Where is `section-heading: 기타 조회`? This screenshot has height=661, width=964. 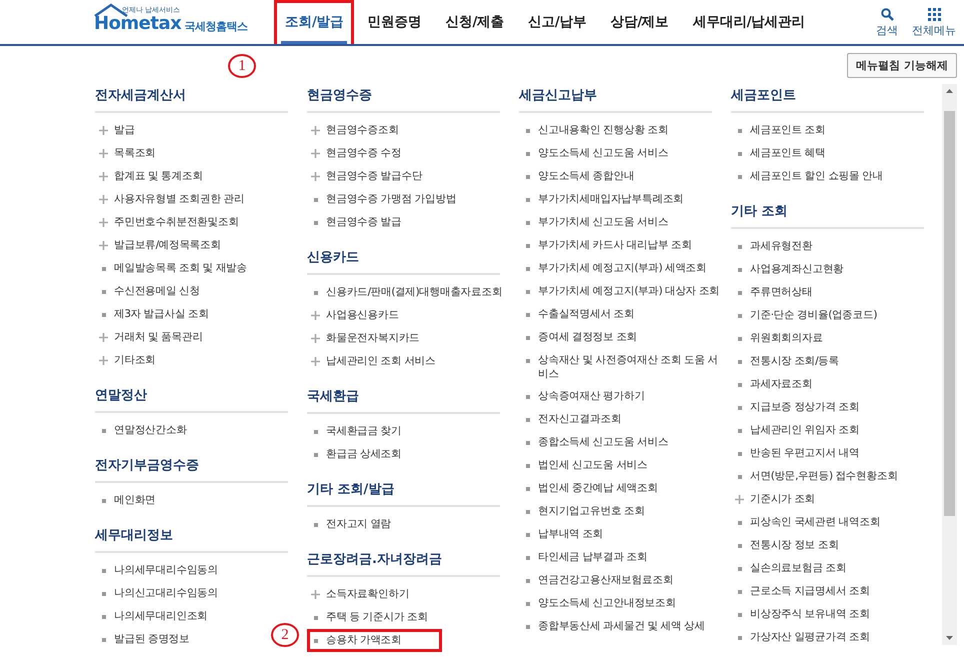 section-heading: 기타 조회 is located at coordinates (827, 214).